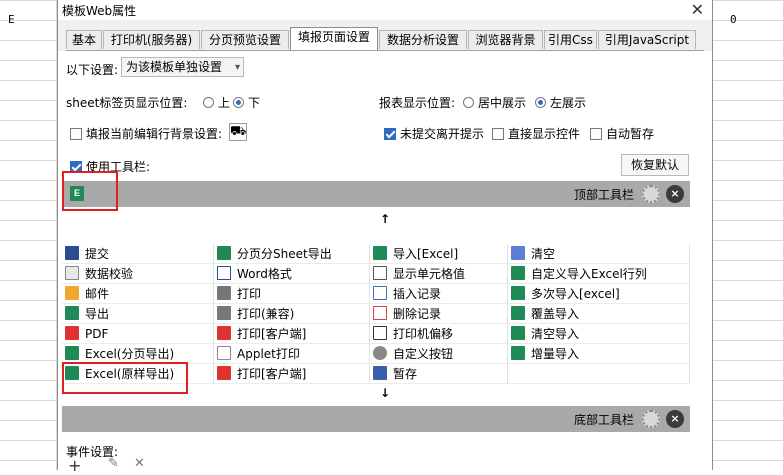  I want to click on scope-select: 为该模板单独设置 ▾, so click(182, 67).